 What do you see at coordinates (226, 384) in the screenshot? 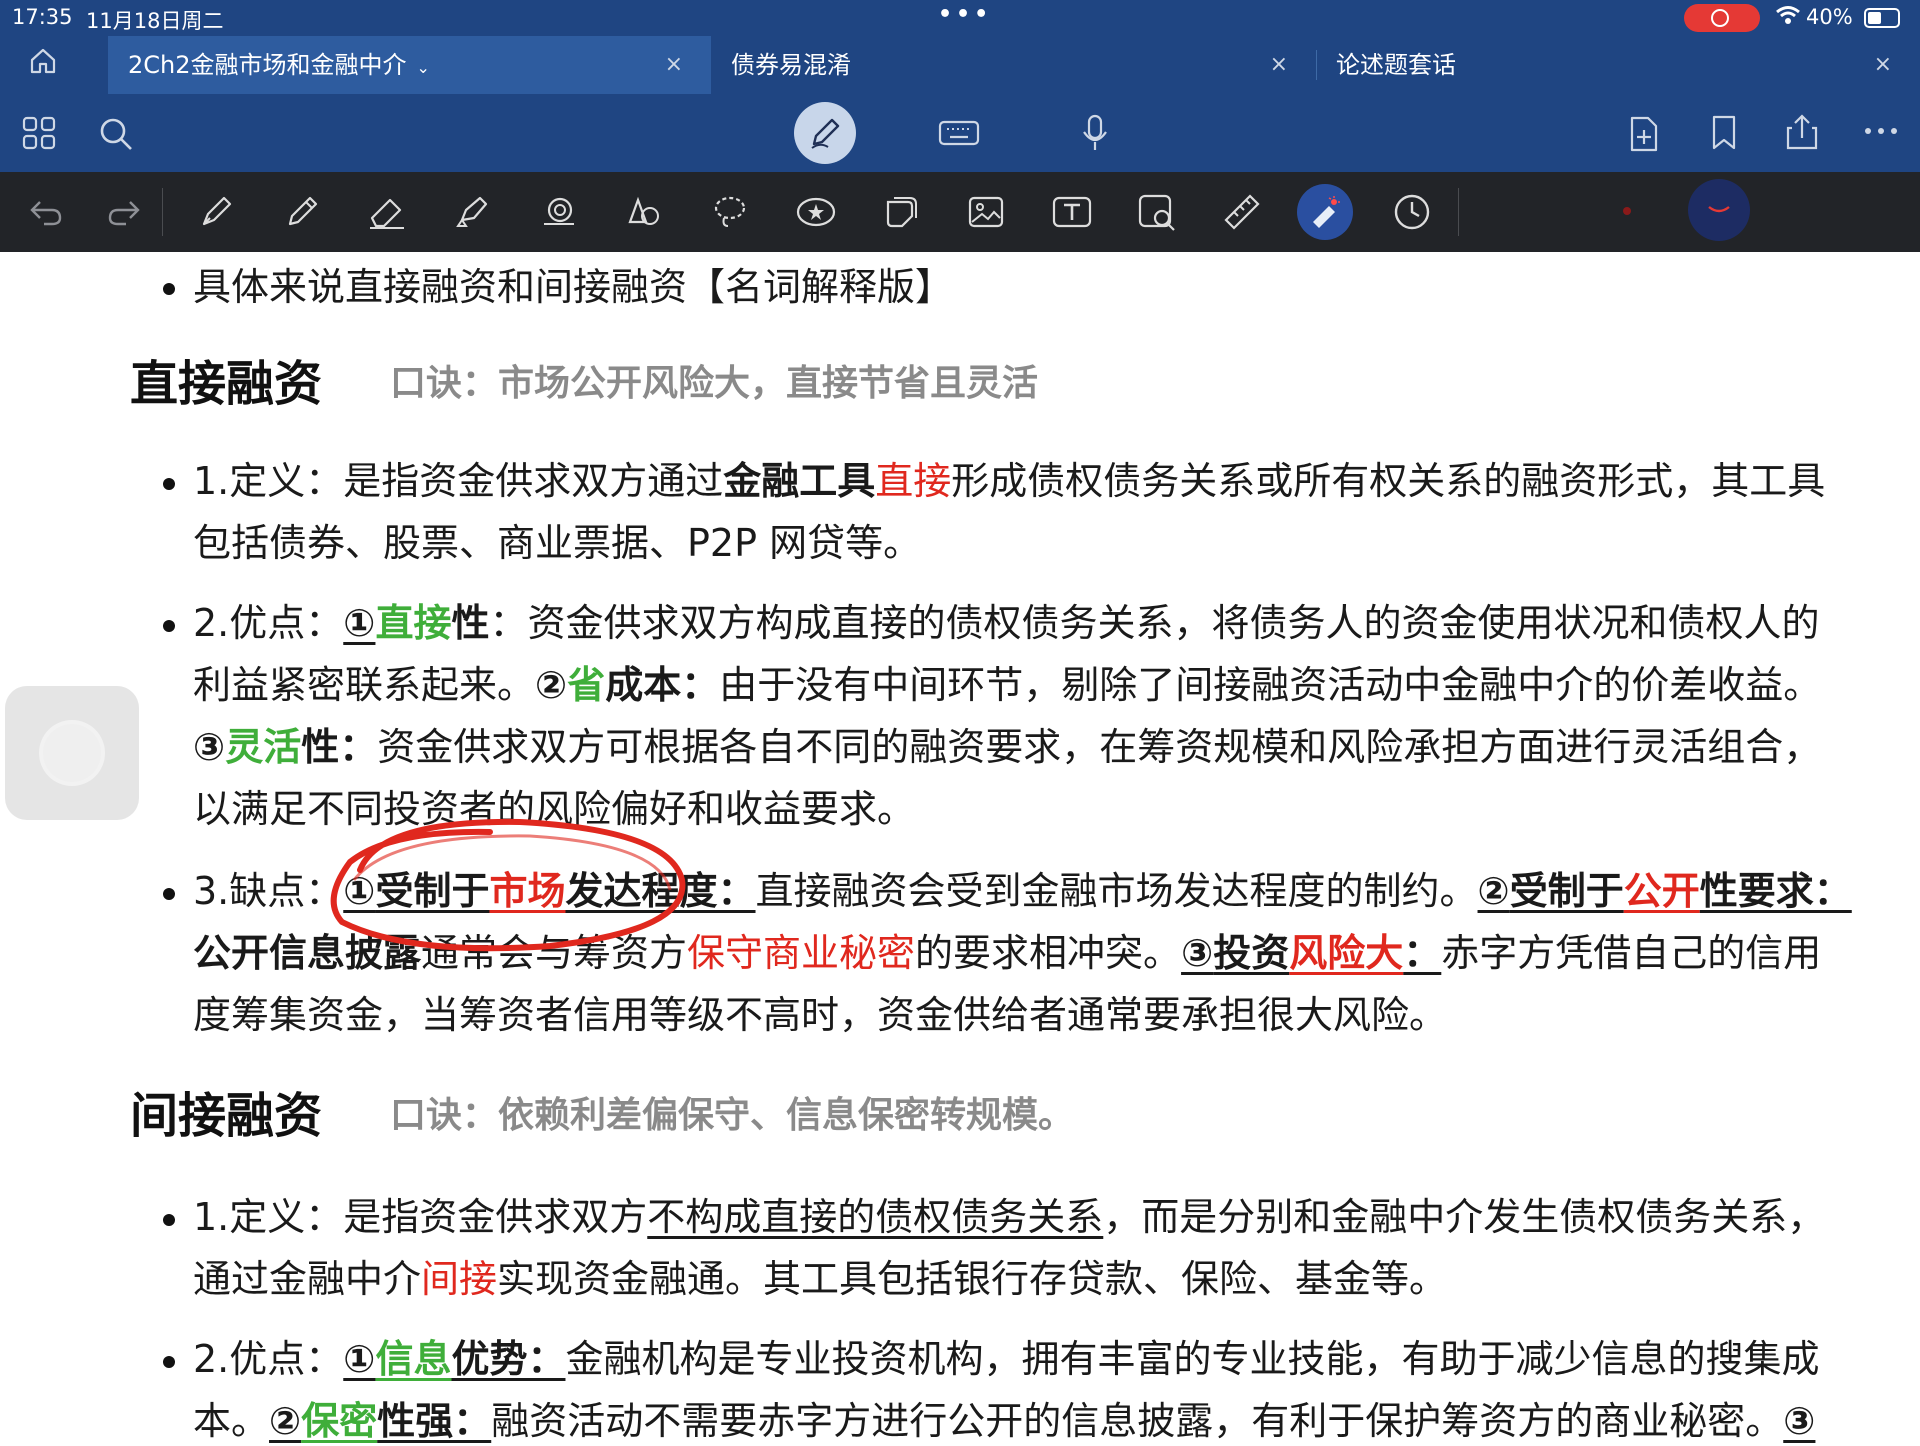
I see `direct-finance-heading: 直接融资` at bounding box center [226, 384].